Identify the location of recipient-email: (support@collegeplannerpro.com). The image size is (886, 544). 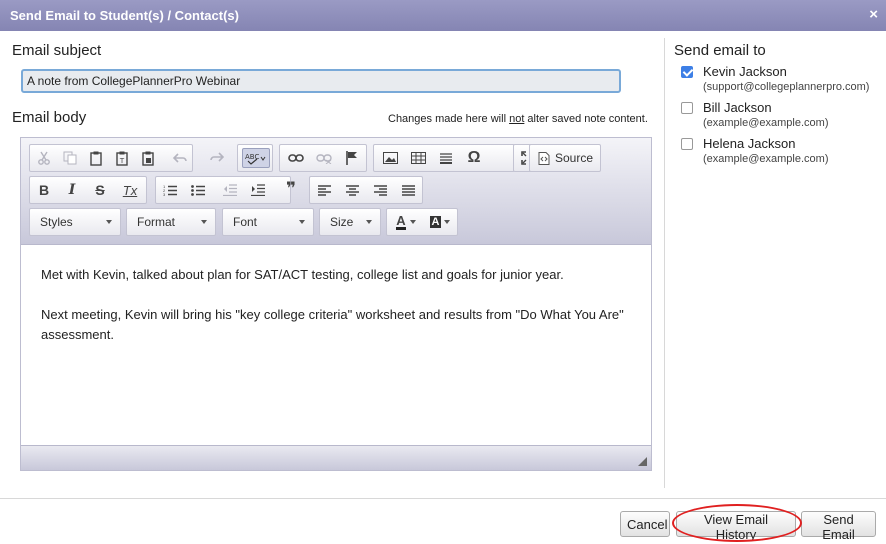
(786, 87).